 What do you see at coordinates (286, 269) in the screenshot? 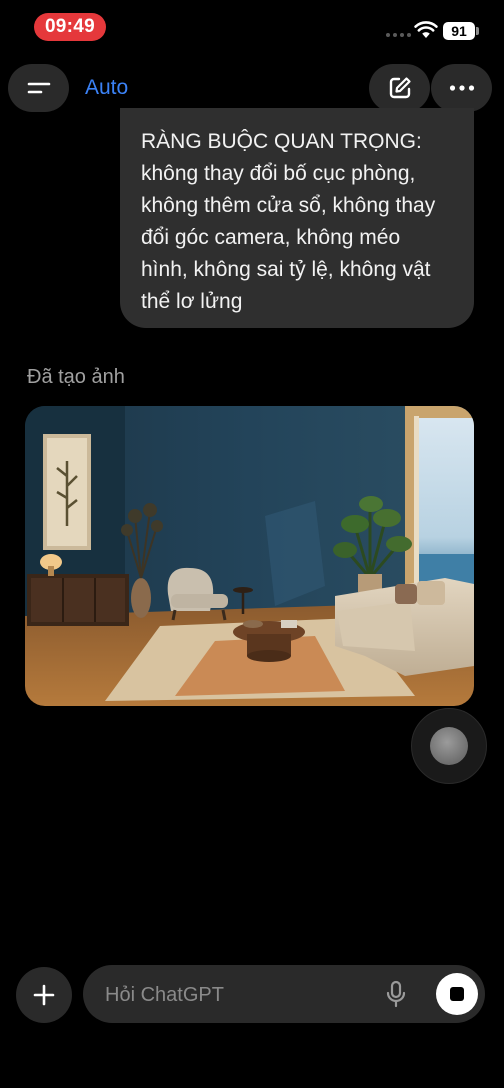
I see `user-message-line: hình, không sai tỷ lệ, không vật` at bounding box center [286, 269].